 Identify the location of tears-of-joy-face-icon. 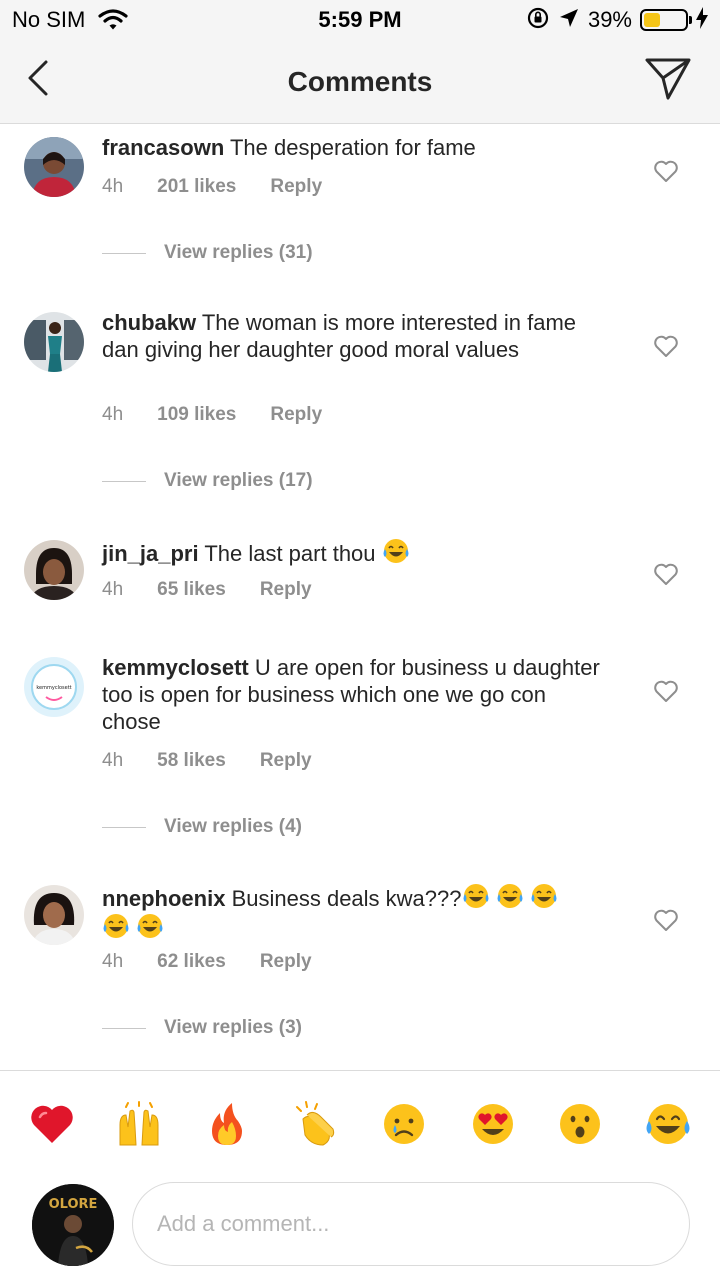
(668, 1124).